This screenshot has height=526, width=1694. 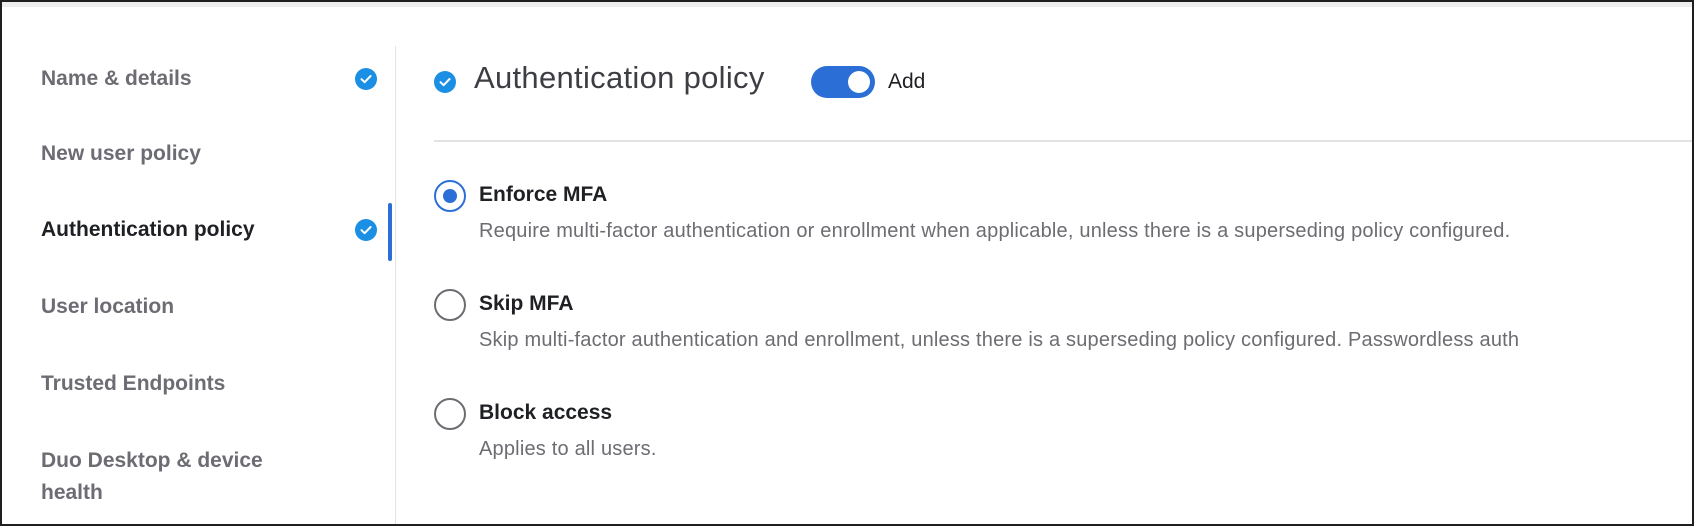 I want to click on sidebar-item-label: Duo Desktop & device health, so click(x=152, y=476).